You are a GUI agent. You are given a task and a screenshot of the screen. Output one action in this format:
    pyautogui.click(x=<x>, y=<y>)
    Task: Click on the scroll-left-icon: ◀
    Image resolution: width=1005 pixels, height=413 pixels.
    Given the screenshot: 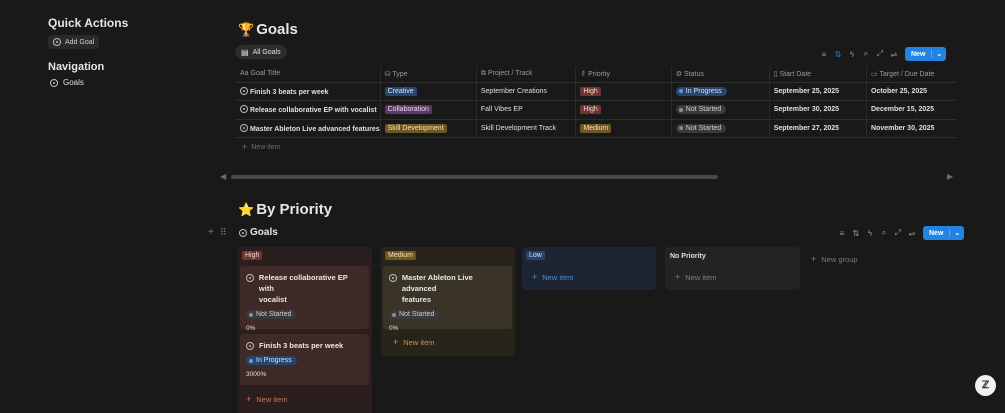 What is the action you would take?
    pyautogui.click(x=223, y=176)
    